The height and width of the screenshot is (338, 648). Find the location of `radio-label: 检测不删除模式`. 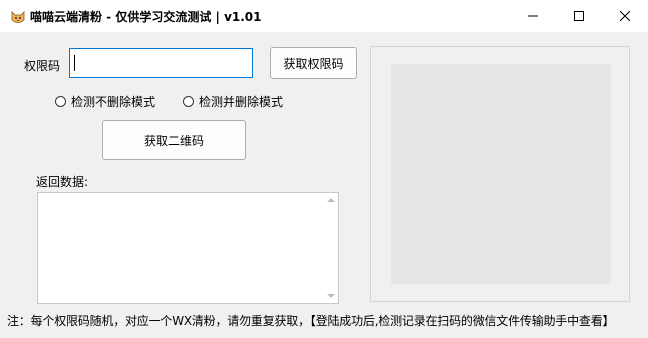

radio-label: 检测不删除模式 is located at coordinates (113, 102).